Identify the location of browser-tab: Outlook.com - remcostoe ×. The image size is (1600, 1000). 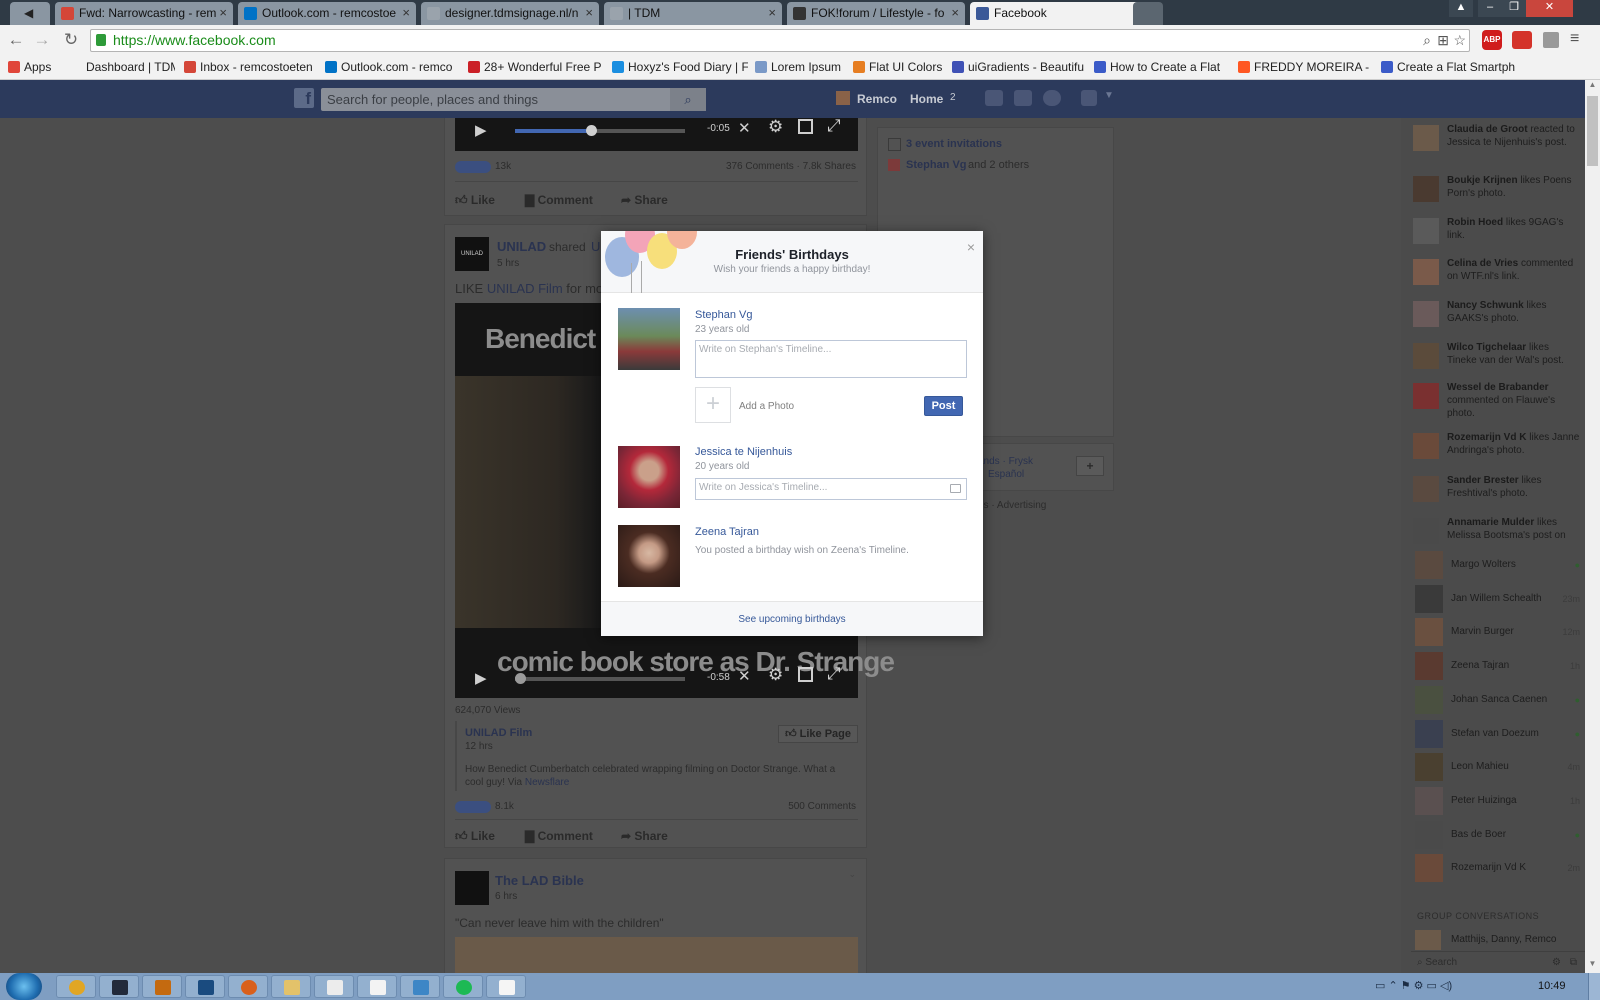
(327, 13).